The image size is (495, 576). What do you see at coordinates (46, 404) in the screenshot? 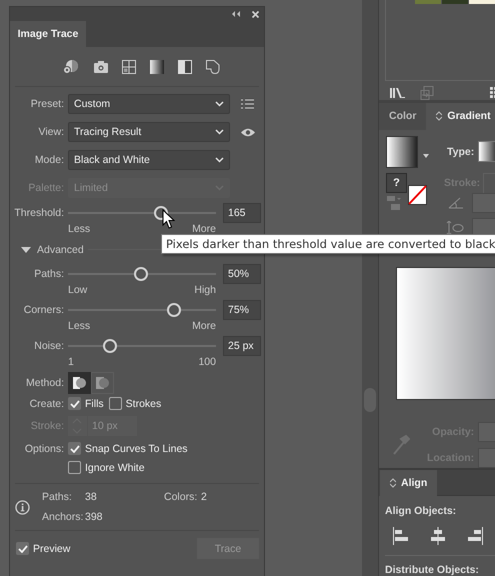
I see `field-label: Create:` at bounding box center [46, 404].